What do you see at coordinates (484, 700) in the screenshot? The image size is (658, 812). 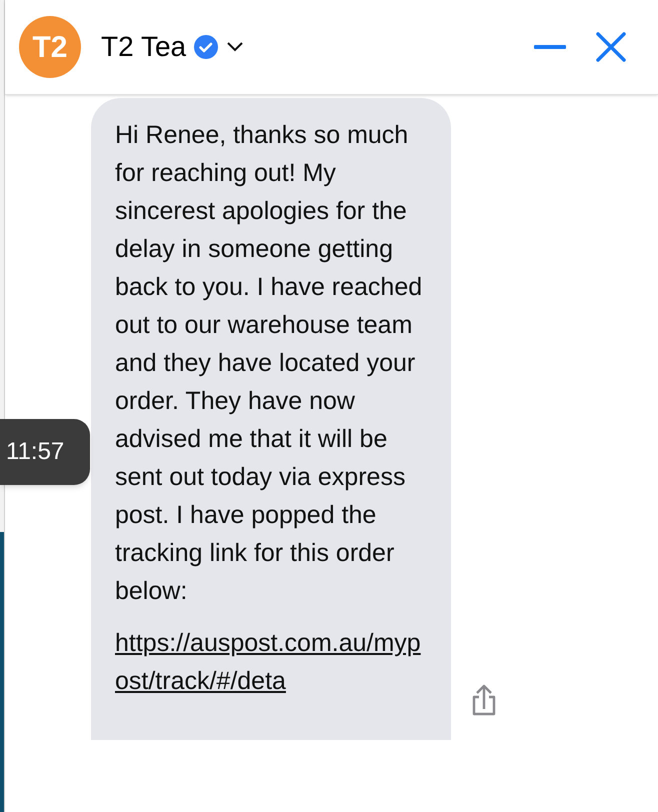 I see `share-icon` at bounding box center [484, 700].